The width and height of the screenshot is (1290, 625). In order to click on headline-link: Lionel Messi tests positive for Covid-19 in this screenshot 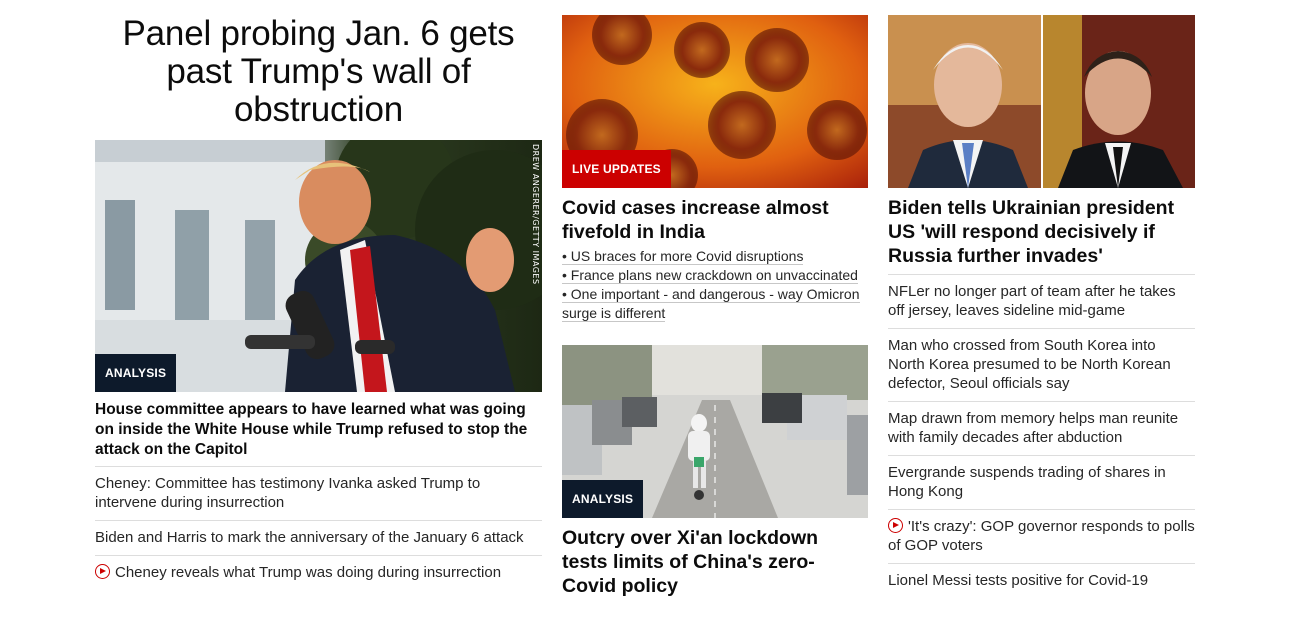, I will do `click(1041, 581)`.